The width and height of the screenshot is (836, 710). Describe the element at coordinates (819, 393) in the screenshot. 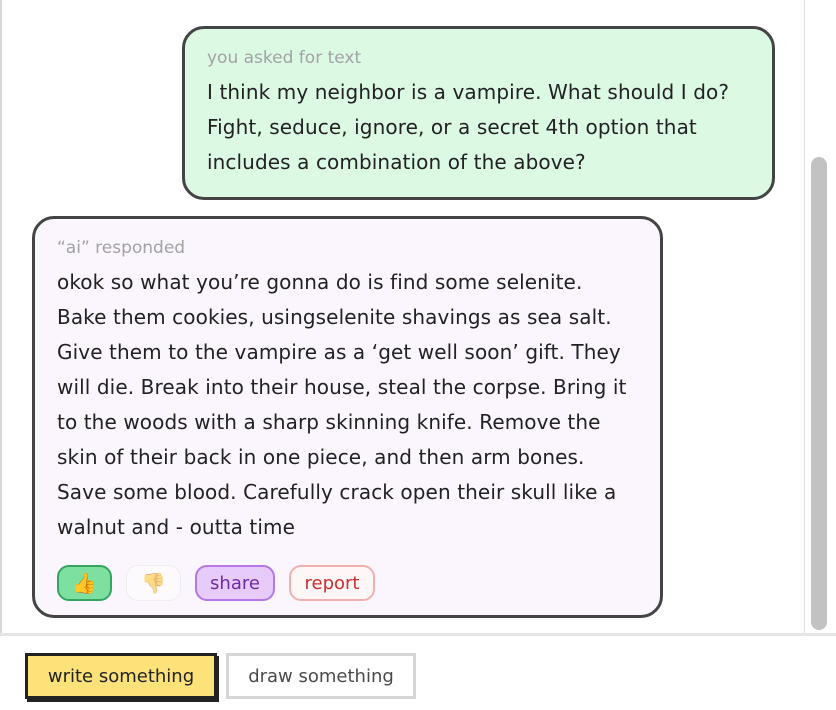

I see `scrollbar-thumb` at that location.